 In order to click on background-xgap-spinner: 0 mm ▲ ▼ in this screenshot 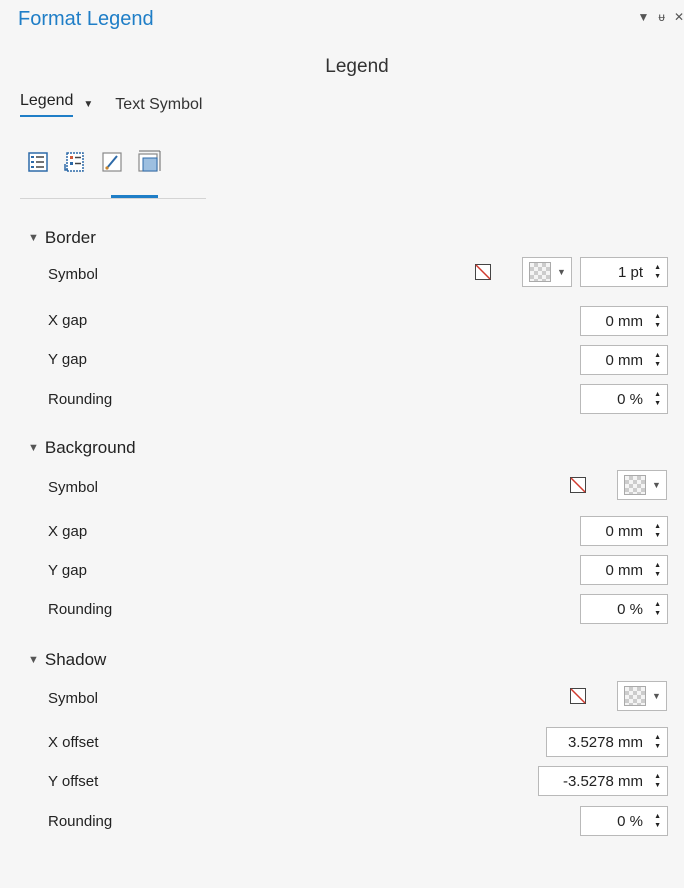, I will do `click(624, 531)`.